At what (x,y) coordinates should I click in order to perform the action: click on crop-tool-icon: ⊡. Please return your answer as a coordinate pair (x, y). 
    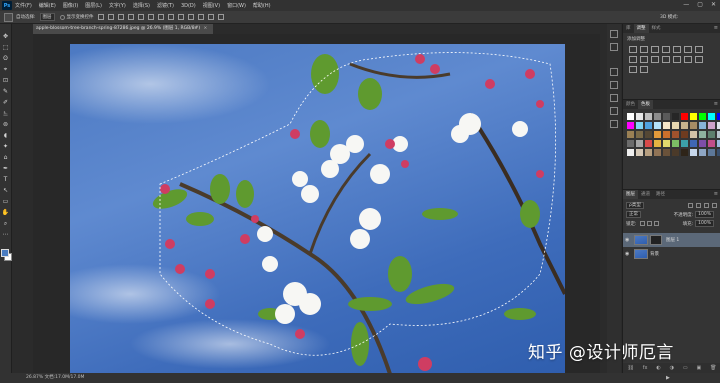
    Looking at the image, I should click on (5, 80).